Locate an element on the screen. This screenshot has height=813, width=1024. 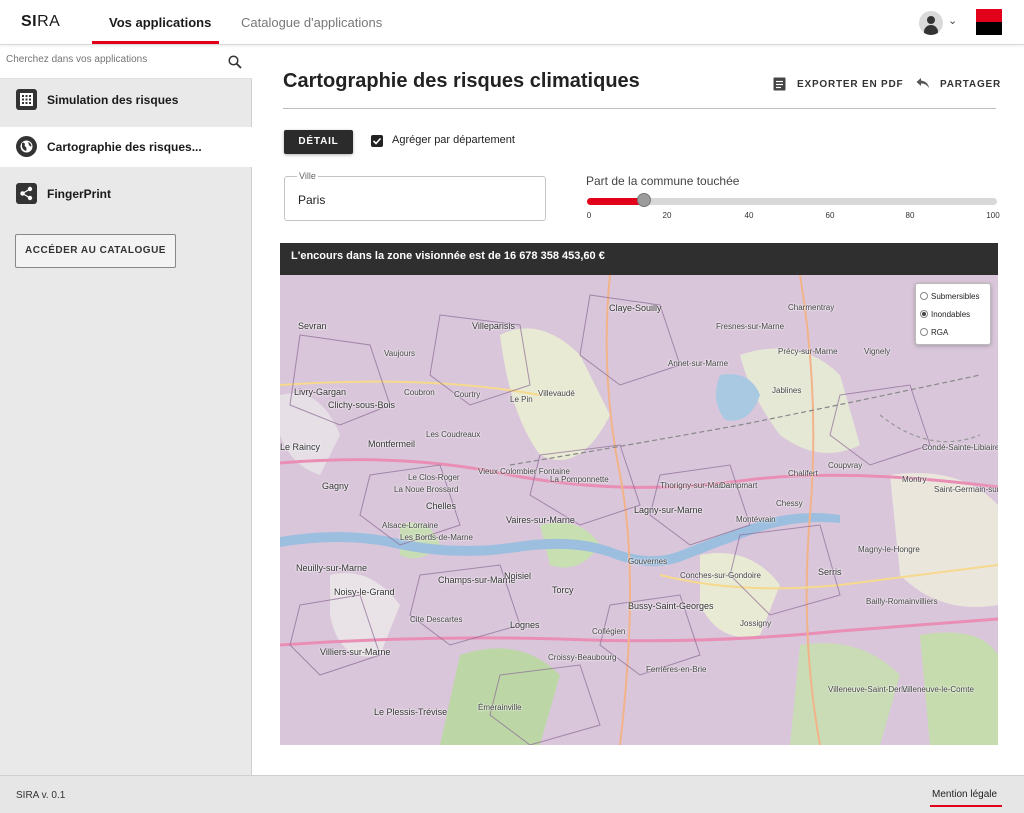
map-place-label: Clichy-sous-Bois is located at coordinates (362, 405).